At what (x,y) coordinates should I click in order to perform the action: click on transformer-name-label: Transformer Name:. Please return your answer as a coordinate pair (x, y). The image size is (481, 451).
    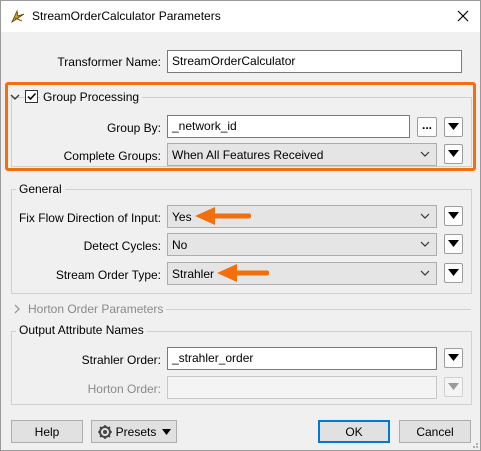
    Looking at the image, I should click on (109, 62).